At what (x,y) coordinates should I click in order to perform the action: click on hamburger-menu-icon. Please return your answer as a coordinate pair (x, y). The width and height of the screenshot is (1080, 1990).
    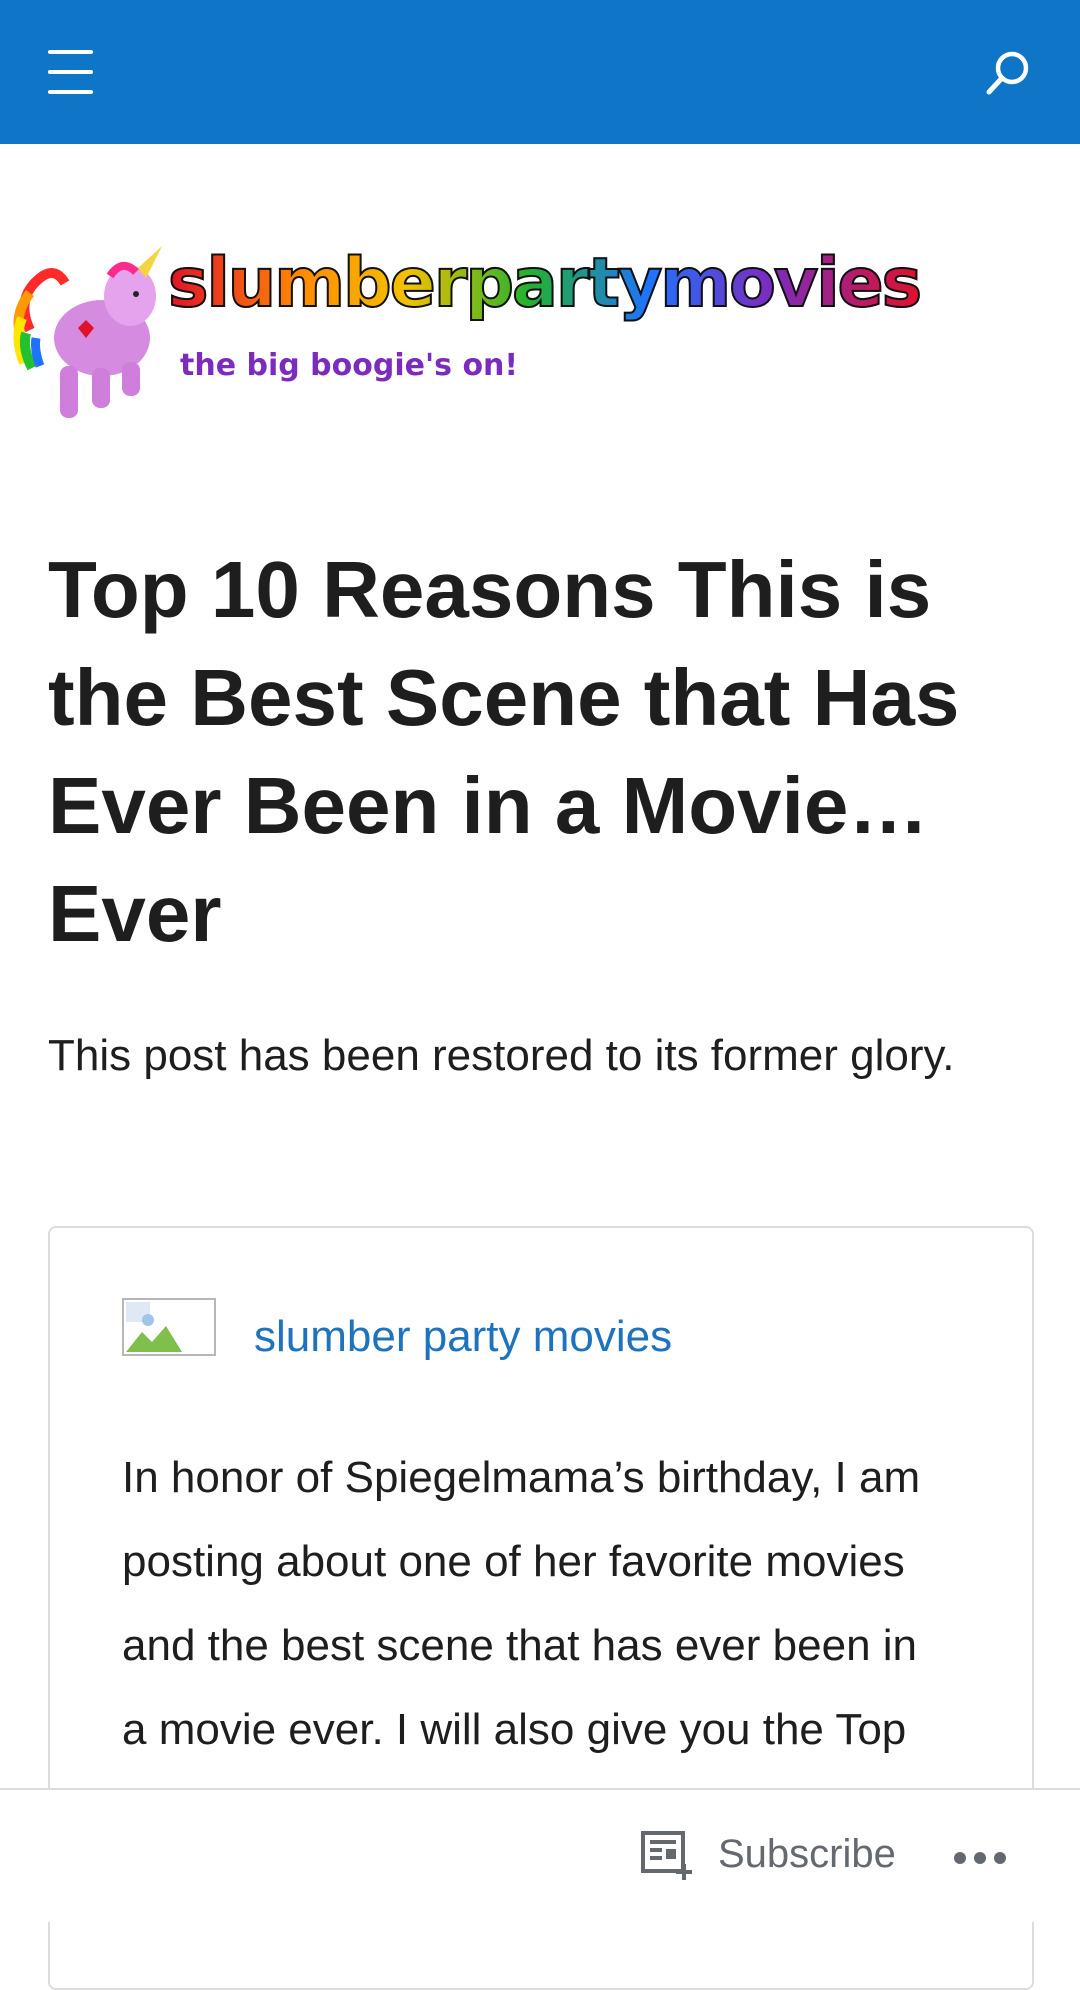
    Looking at the image, I should click on (70, 52).